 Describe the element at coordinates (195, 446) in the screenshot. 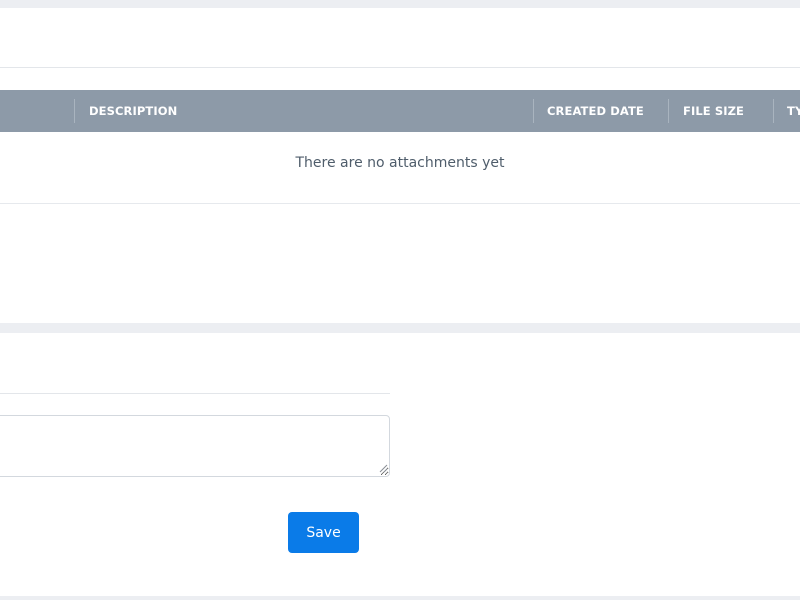

I see `comment-textarea` at that location.